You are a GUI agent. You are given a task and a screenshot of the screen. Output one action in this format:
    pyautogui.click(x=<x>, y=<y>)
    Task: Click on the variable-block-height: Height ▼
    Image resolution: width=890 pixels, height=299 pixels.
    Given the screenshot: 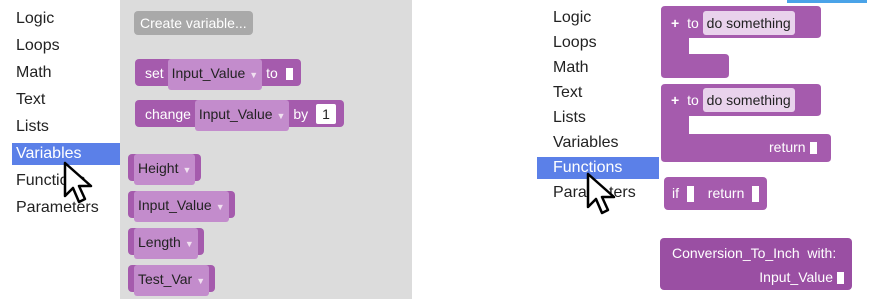 What is the action you would take?
    pyautogui.click(x=165, y=169)
    